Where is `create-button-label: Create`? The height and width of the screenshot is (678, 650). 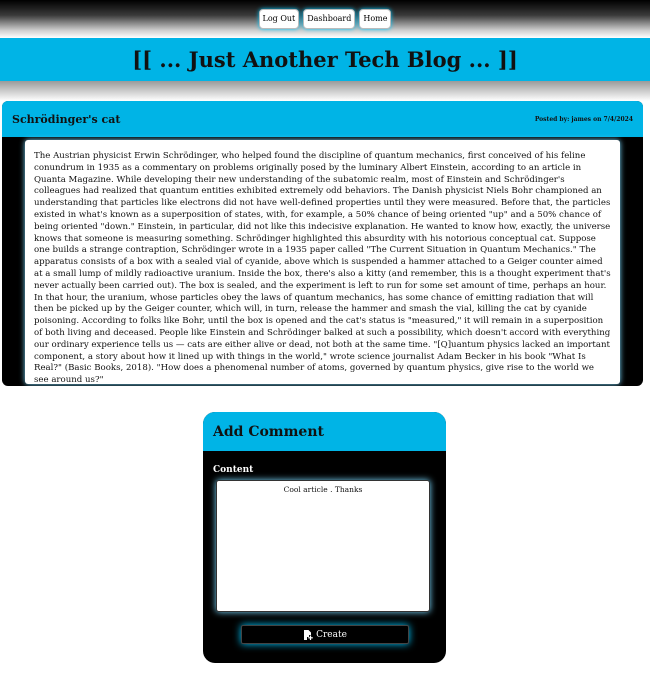 create-button-label: Create is located at coordinates (331, 634).